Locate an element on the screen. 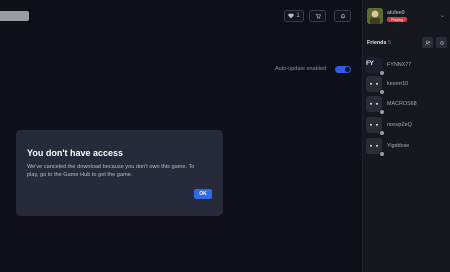  friends-count: 5 is located at coordinates (389, 43).